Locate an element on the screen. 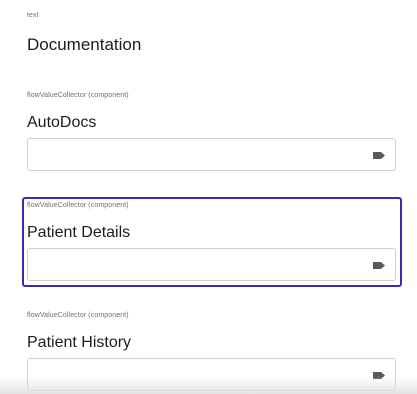 The width and height of the screenshot is (417, 394). collector-title: AutoDocs is located at coordinates (62, 122).